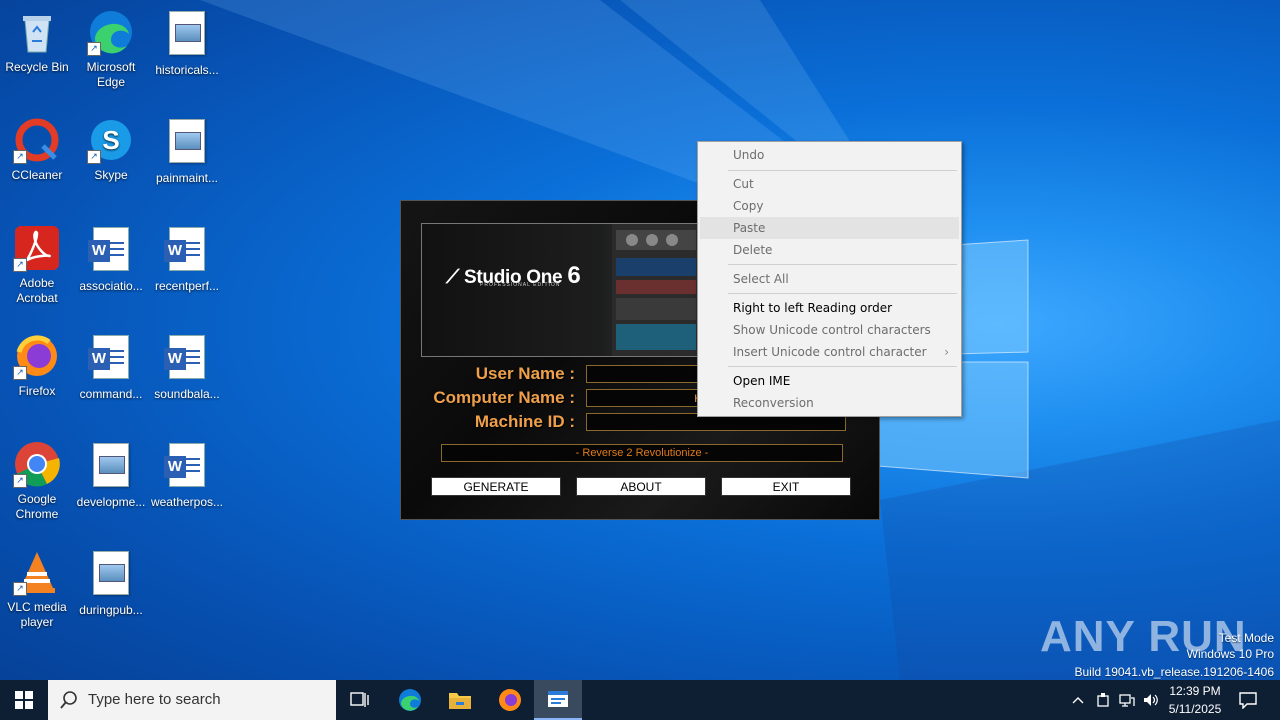  What do you see at coordinates (946, 352) in the screenshot?
I see `submenu-arrow-icon: ›` at bounding box center [946, 352].